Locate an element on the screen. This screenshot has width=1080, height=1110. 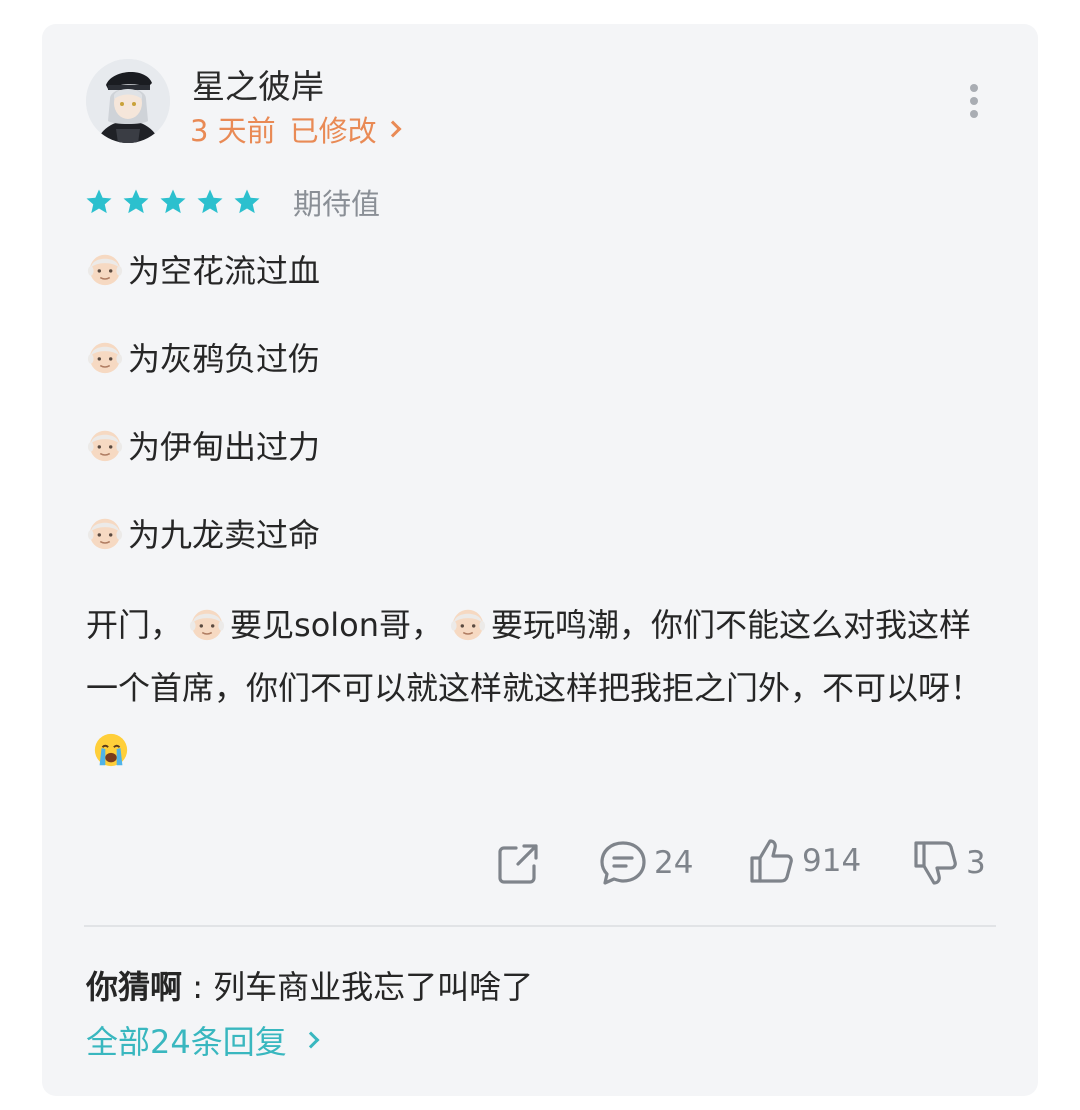
dislike-button: 3 is located at coordinates (948, 863).